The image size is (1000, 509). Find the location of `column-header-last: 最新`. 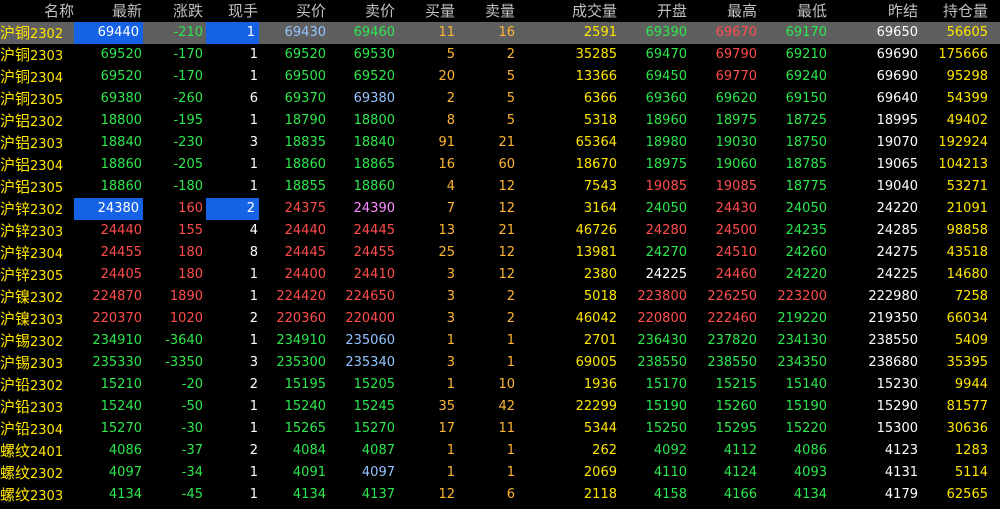

column-header-last: 最新 is located at coordinates (108, 11).